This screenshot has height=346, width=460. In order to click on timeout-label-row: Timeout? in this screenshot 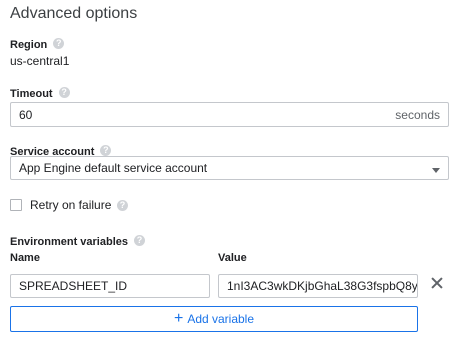, I will do `click(40, 93)`.